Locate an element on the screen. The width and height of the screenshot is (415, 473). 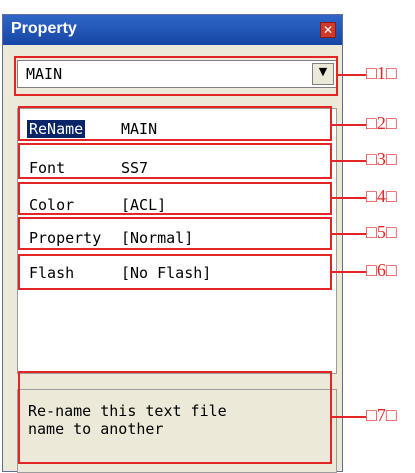
close-button: ✕ is located at coordinates (328, 30).